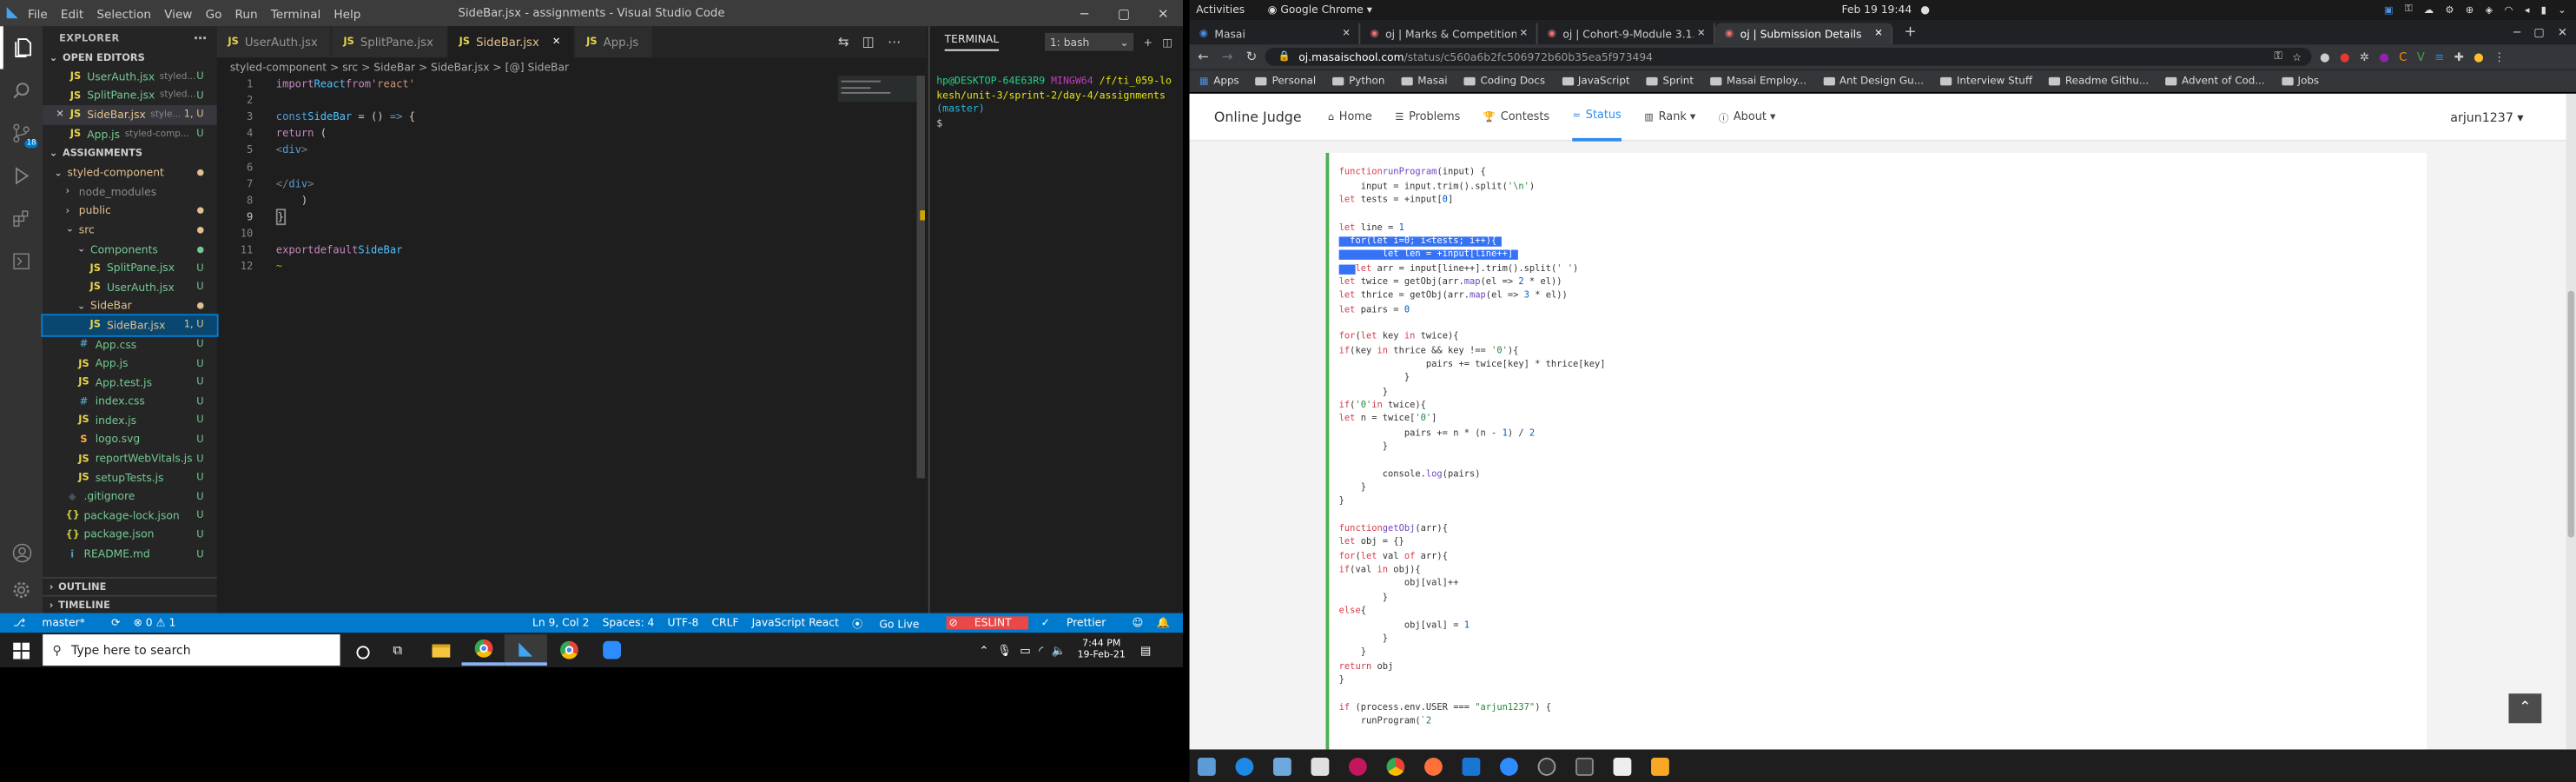 This screenshot has height=782, width=2576. I want to click on key-icon: ⚿, so click(2278, 57).